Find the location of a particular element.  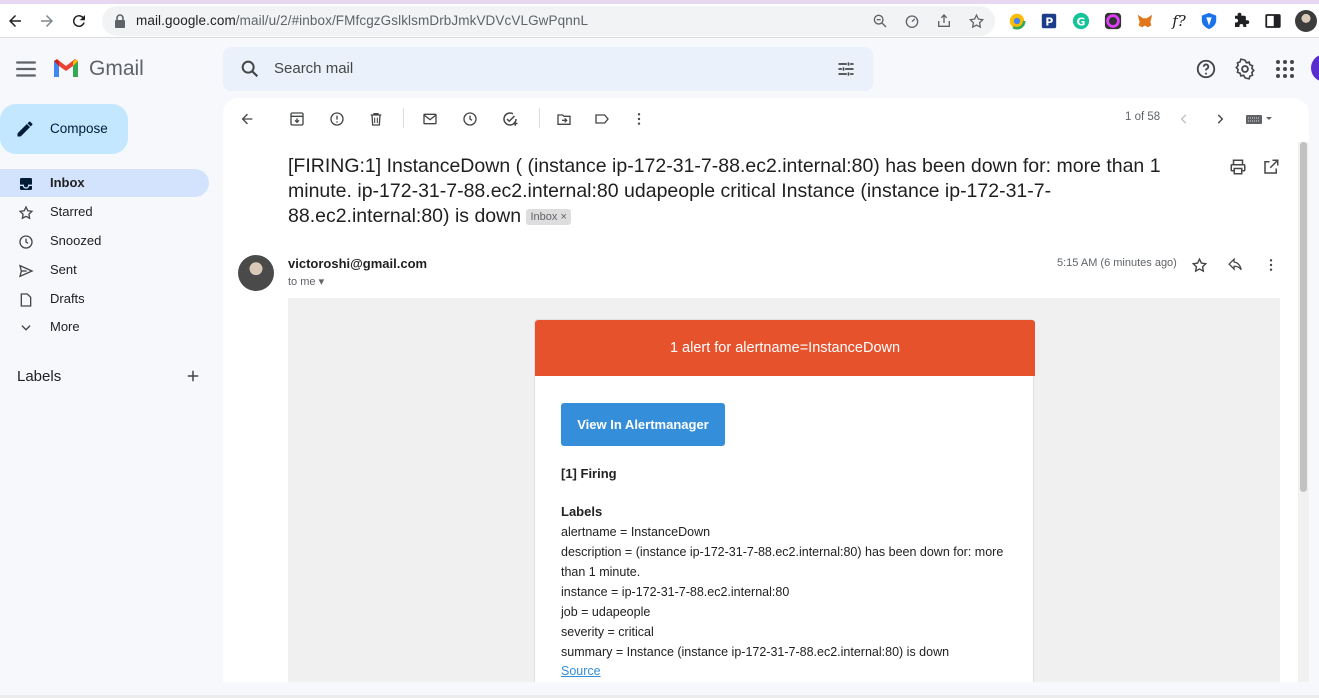

scrollbar-thumb is located at coordinates (1303, 317).